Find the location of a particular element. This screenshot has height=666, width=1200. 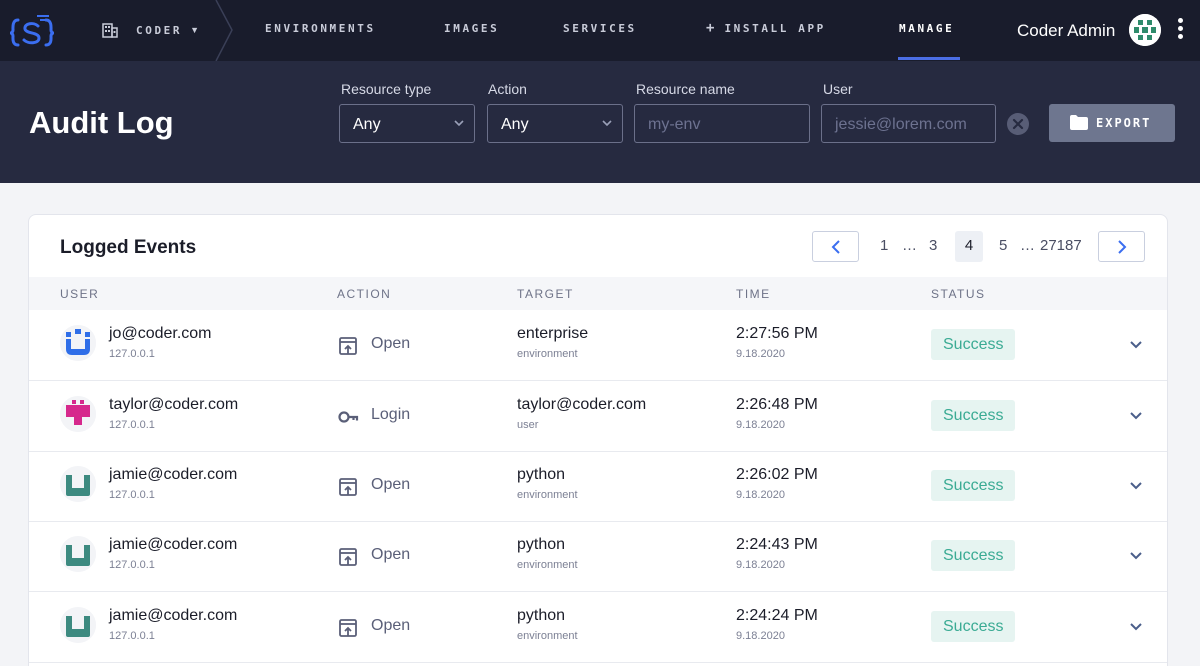

nav-link-install-app: + INSTALL APP is located at coordinates (766, 28).